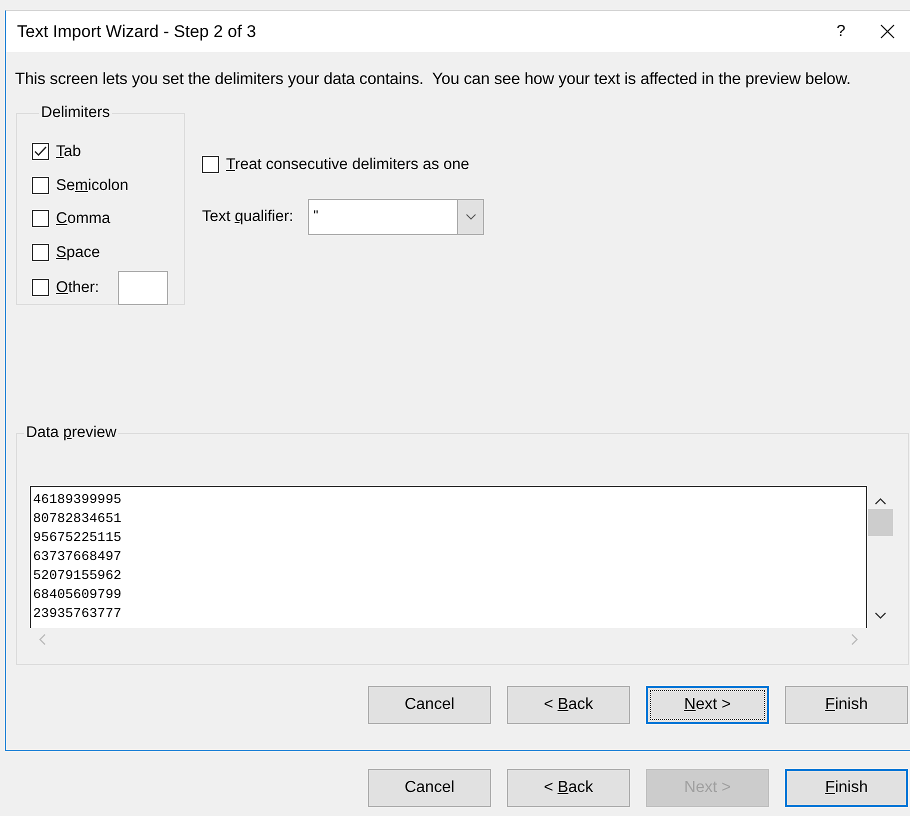  Describe the element at coordinates (348, 164) in the screenshot. I see `checkbox-label: Treat consecutive delimiters as one` at that location.